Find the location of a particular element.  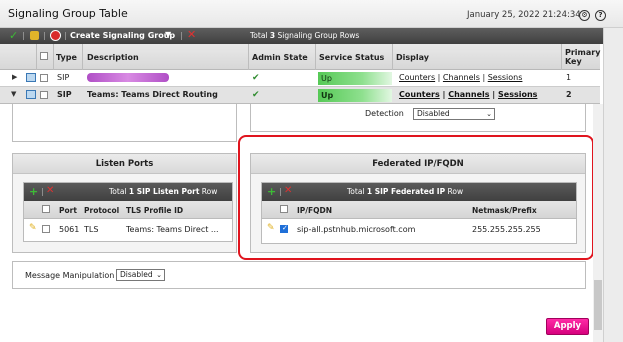

row-description: Teams: Teams Direct Routing is located at coordinates (152, 94).